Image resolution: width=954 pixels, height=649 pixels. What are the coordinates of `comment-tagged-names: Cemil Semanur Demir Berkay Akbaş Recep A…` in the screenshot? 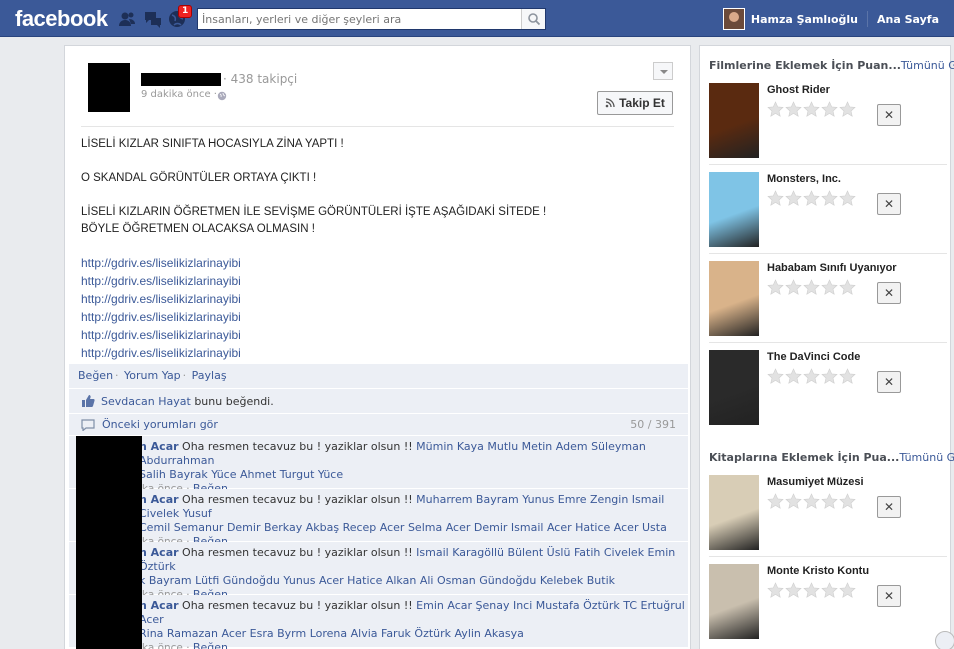 It's located at (403, 527).